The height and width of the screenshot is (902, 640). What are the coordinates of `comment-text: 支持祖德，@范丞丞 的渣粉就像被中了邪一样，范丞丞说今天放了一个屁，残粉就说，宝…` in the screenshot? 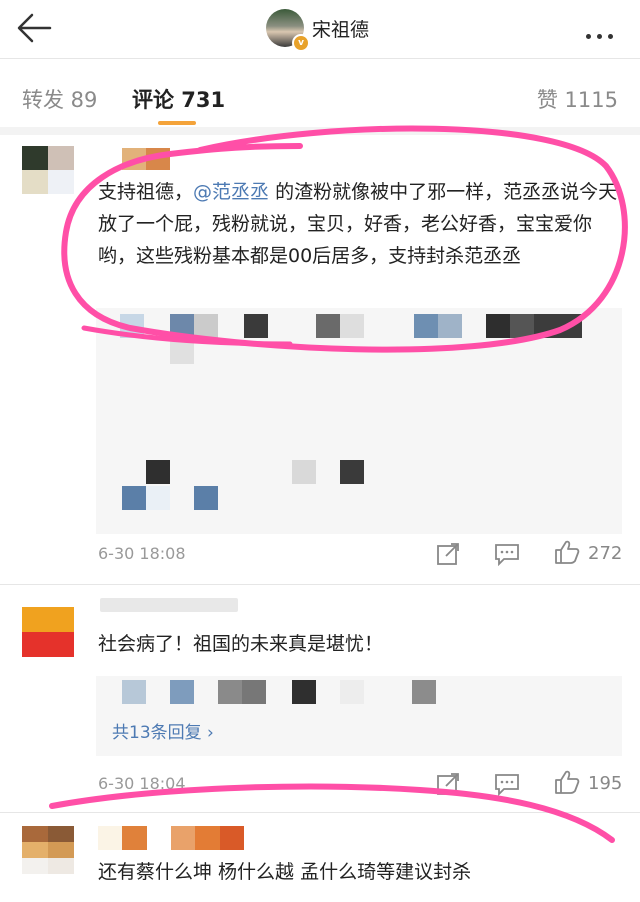 It's located at (358, 224).